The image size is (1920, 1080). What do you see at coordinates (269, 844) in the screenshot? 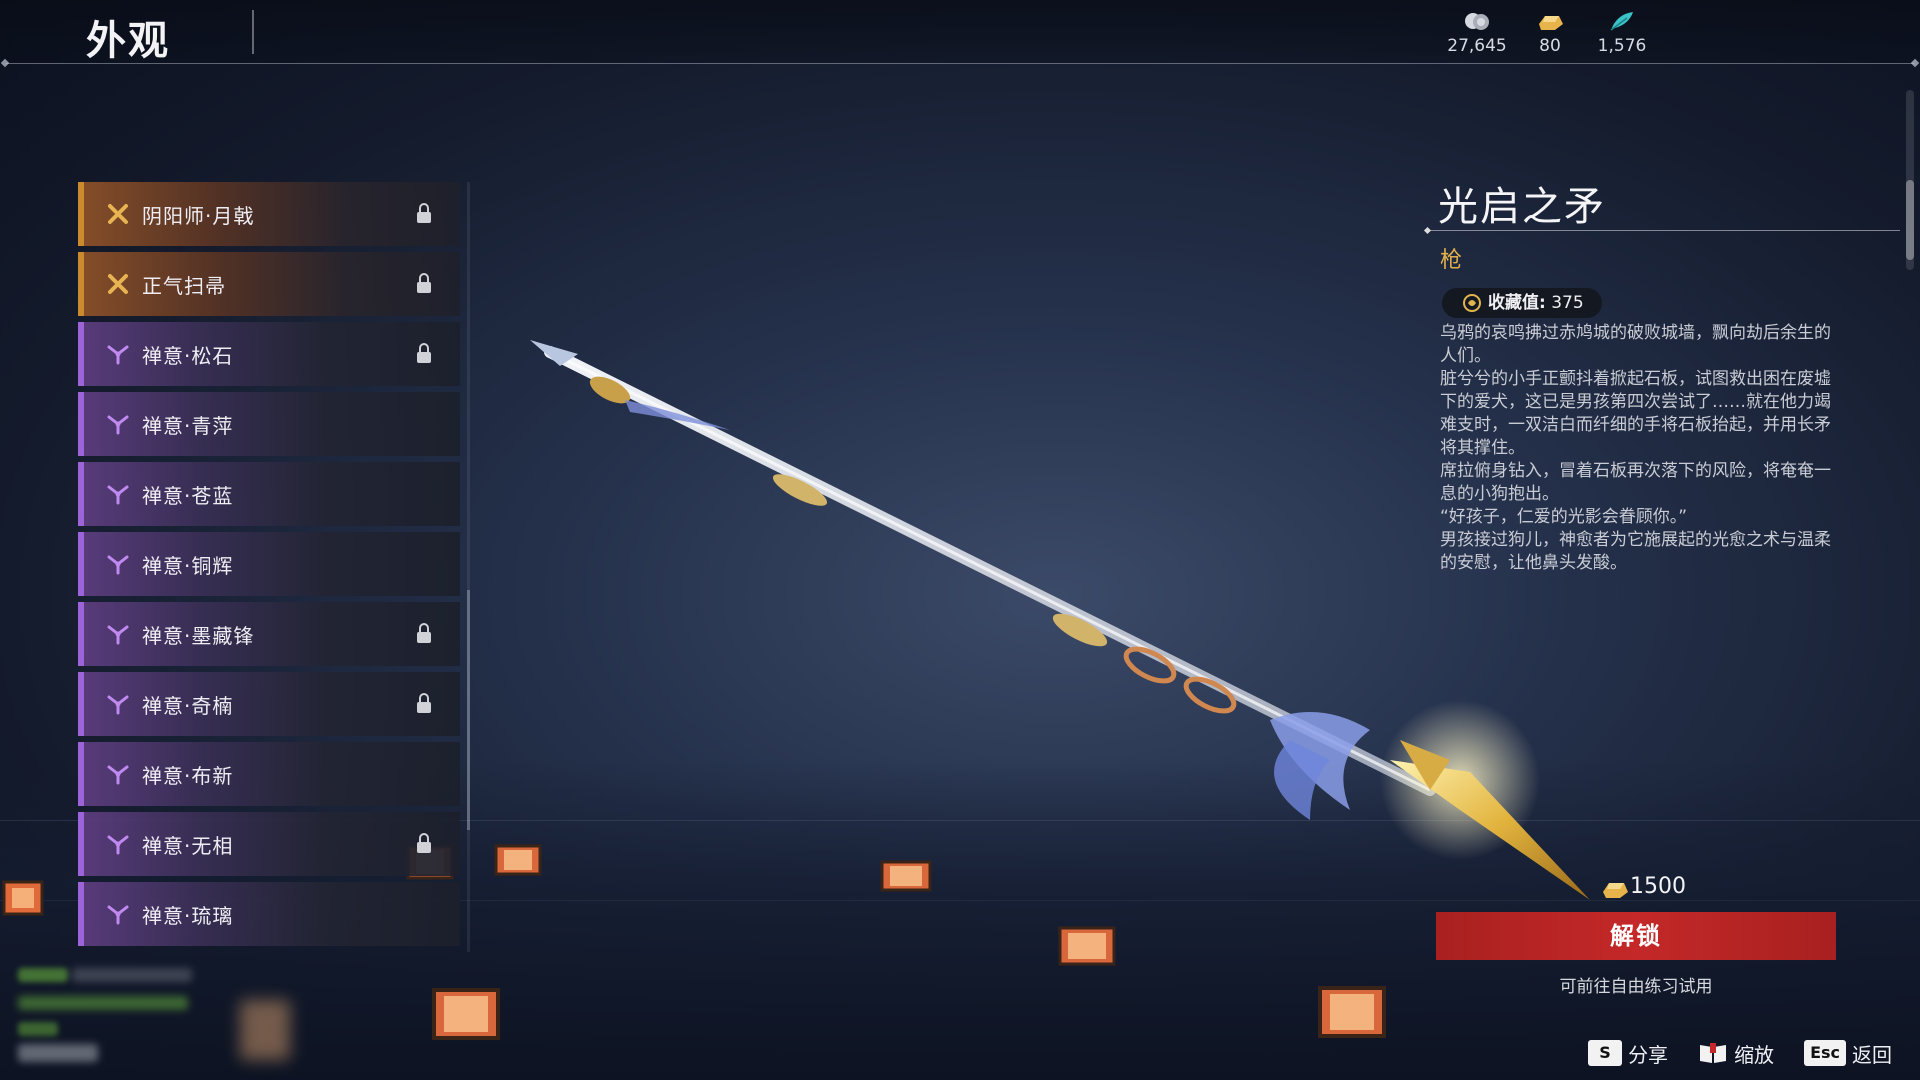
I see `list-item: 禅意·无相` at bounding box center [269, 844].